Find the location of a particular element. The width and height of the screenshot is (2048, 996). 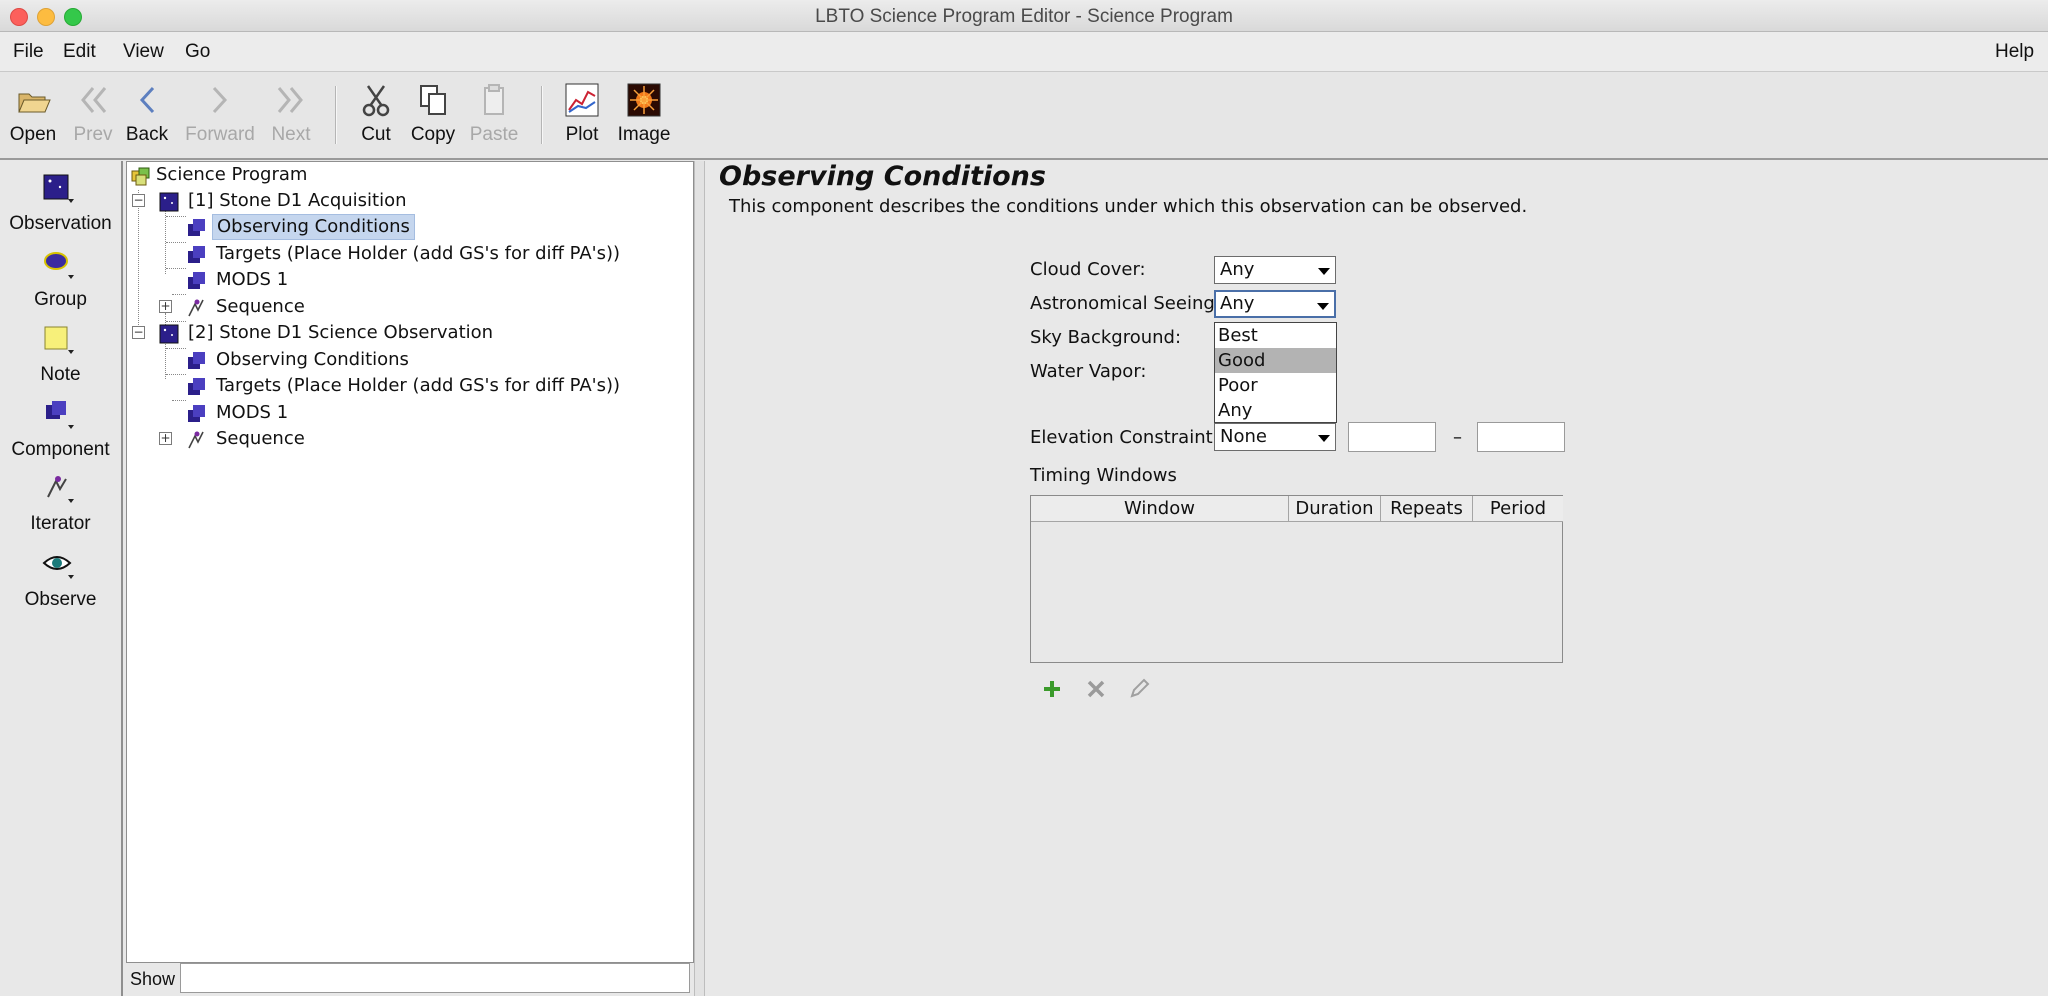

column-header-duration: Duration is located at coordinates (1335, 509).